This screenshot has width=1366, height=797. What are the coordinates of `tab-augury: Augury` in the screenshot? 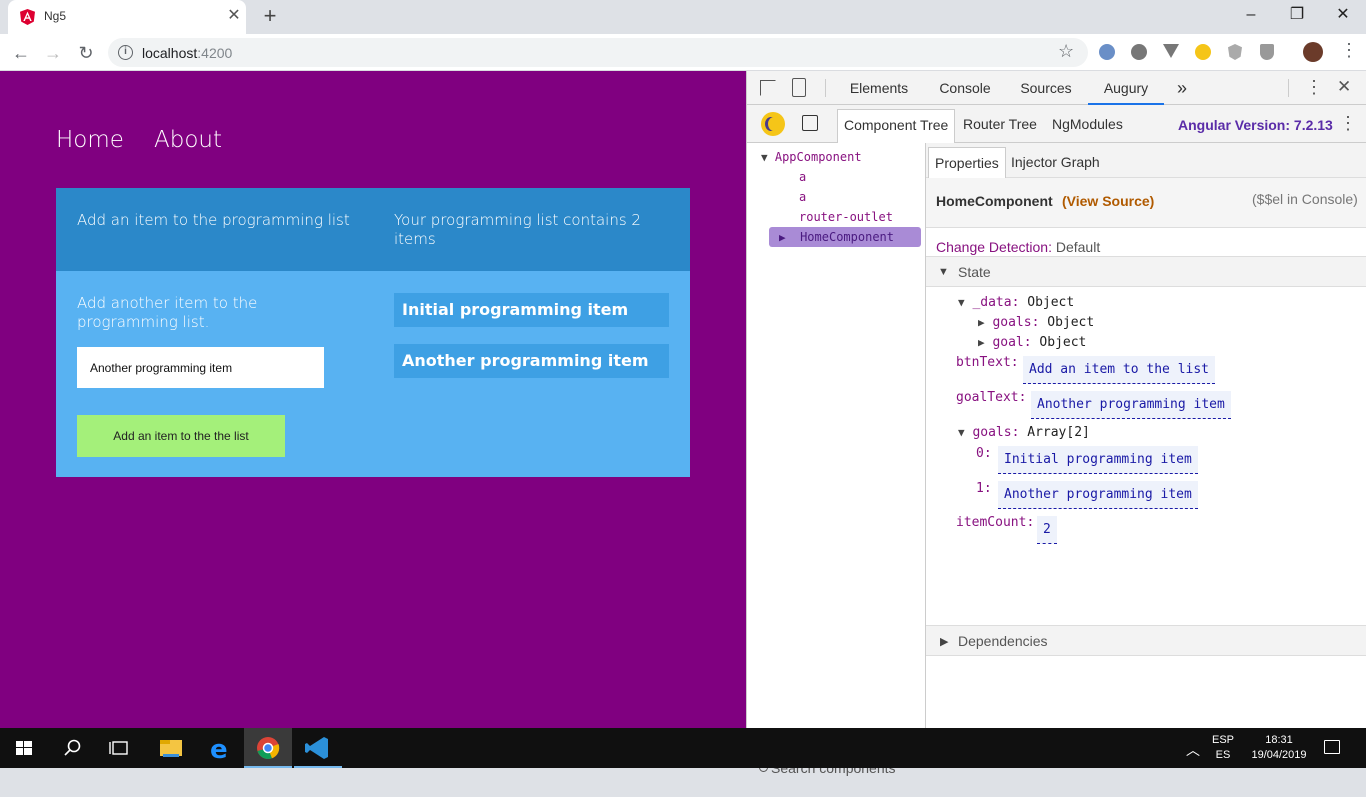 It's located at (1126, 88).